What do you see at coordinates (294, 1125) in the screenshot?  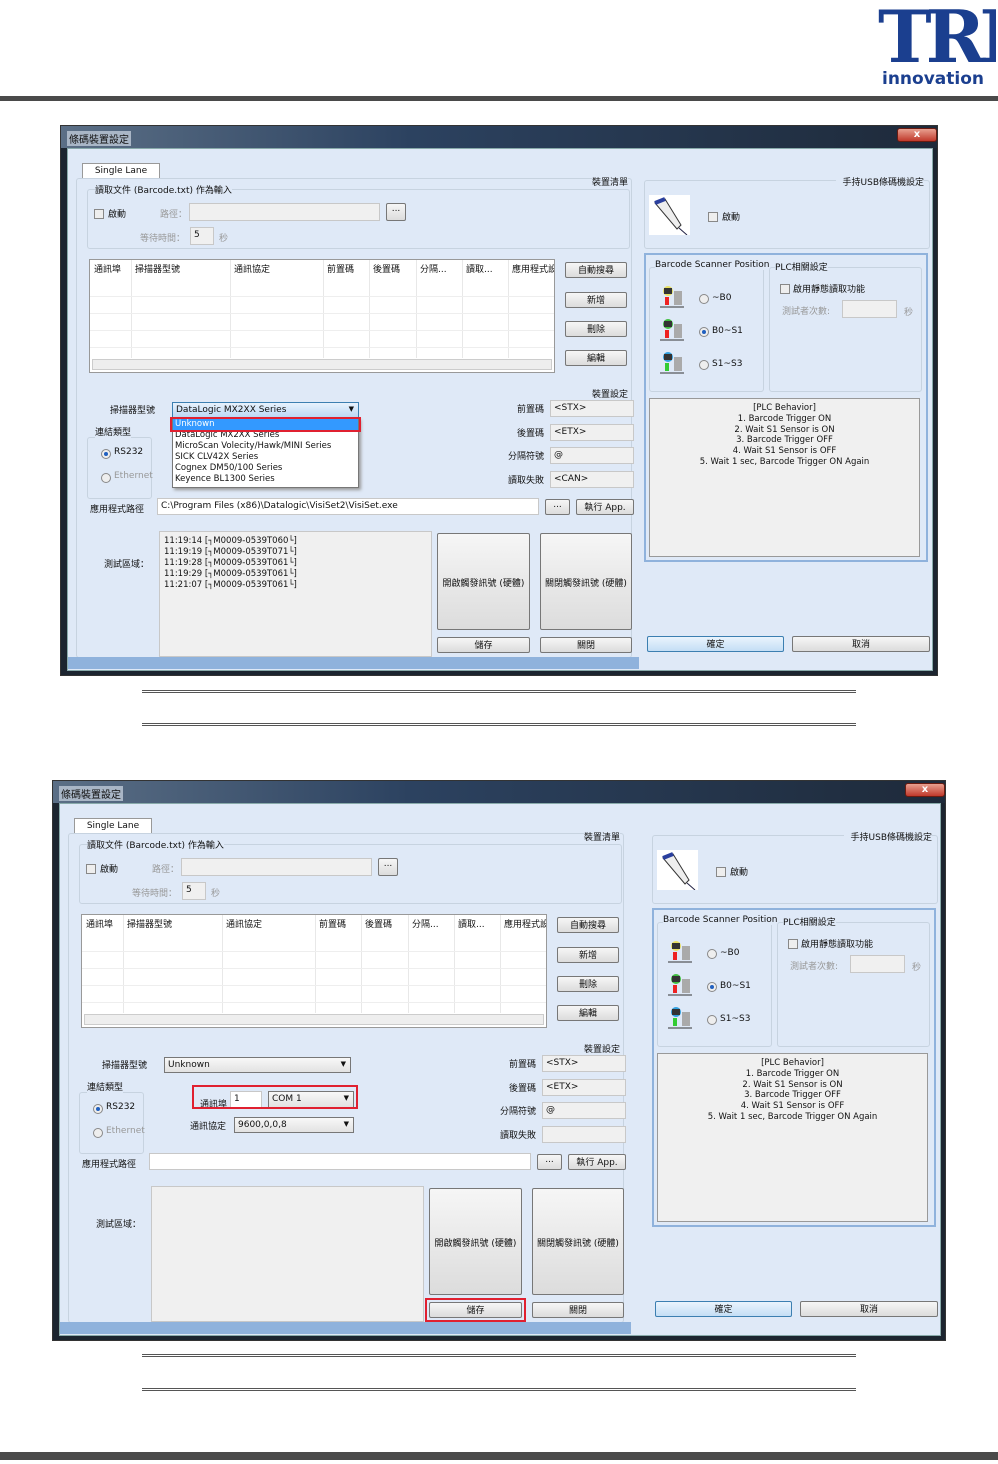 I see `protocol-select: 9600,0,0,8 ▼` at bounding box center [294, 1125].